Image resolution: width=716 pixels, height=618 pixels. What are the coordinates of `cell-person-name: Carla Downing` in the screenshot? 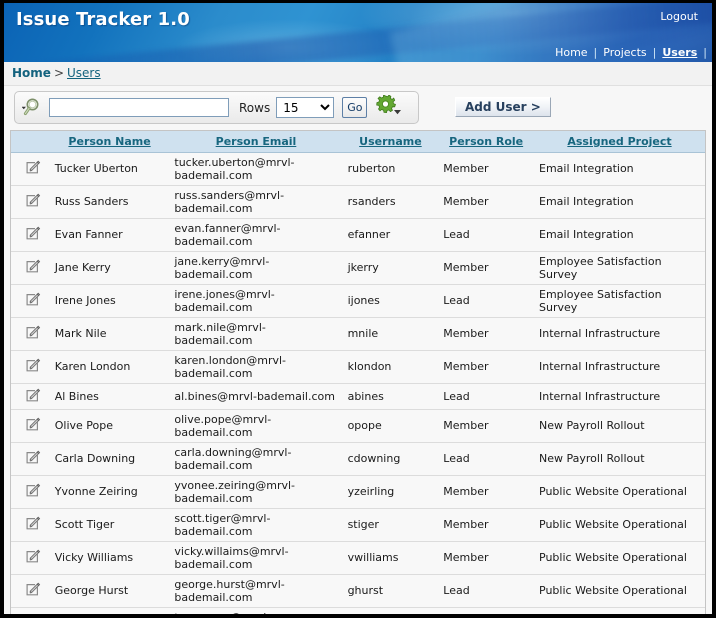 It's located at (109, 459).